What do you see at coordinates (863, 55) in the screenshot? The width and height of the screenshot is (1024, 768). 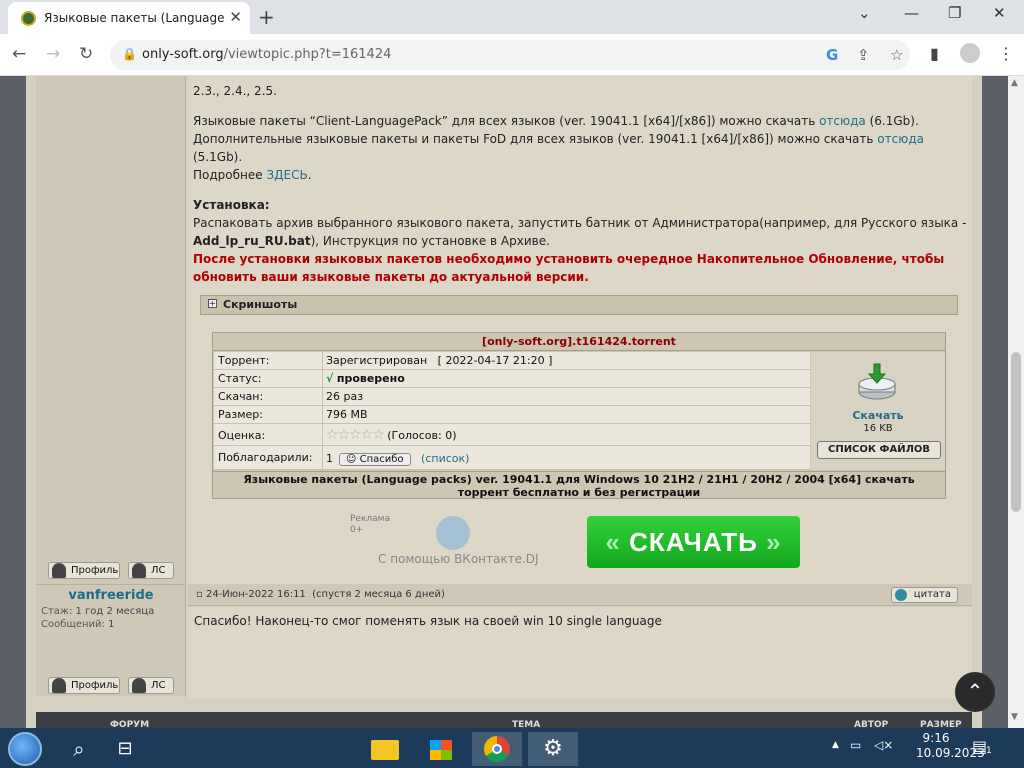 I see `share-icon: ⇪` at bounding box center [863, 55].